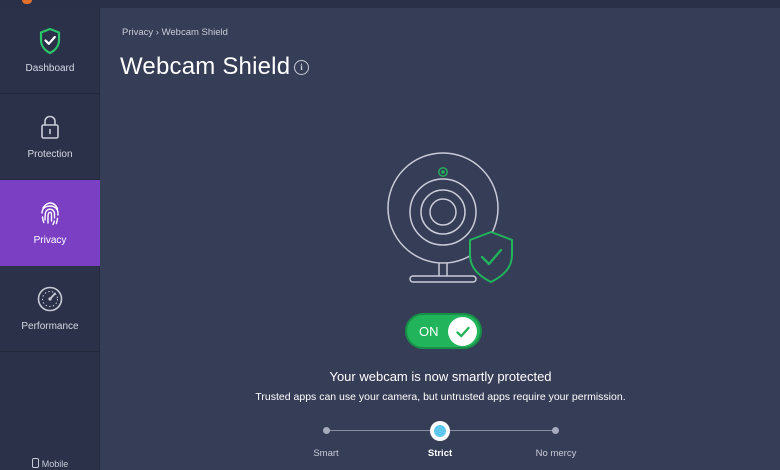 Image resolution: width=780 pixels, height=470 pixels. I want to click on mode-option-smart: Smart, so click(325, 453).